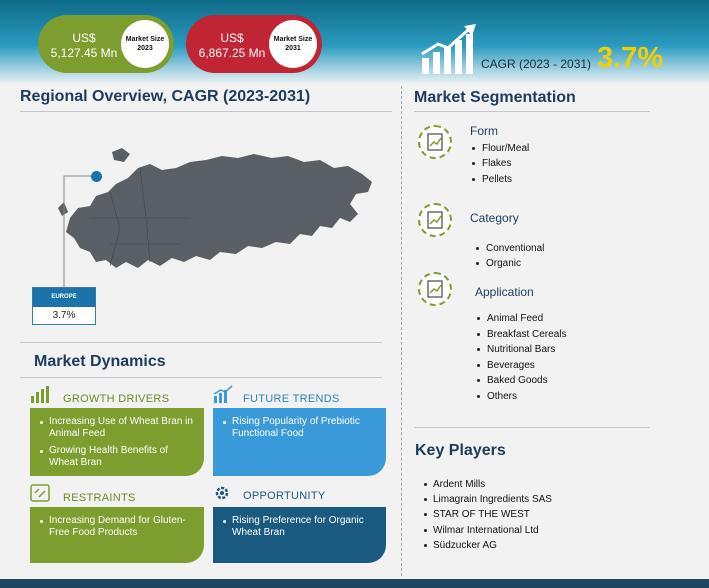 The image size is (709, 588). Describe the element at coordinates (40, 493) in the screenshot. I see `restraints-icon` at that location.